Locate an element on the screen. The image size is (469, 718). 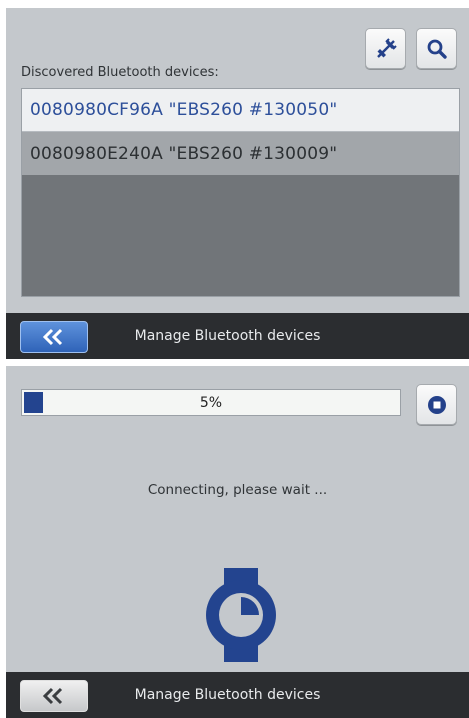
device-item-selected: 0080980CF96A "EBS260 #130050" is located at coordinates (240, 110).